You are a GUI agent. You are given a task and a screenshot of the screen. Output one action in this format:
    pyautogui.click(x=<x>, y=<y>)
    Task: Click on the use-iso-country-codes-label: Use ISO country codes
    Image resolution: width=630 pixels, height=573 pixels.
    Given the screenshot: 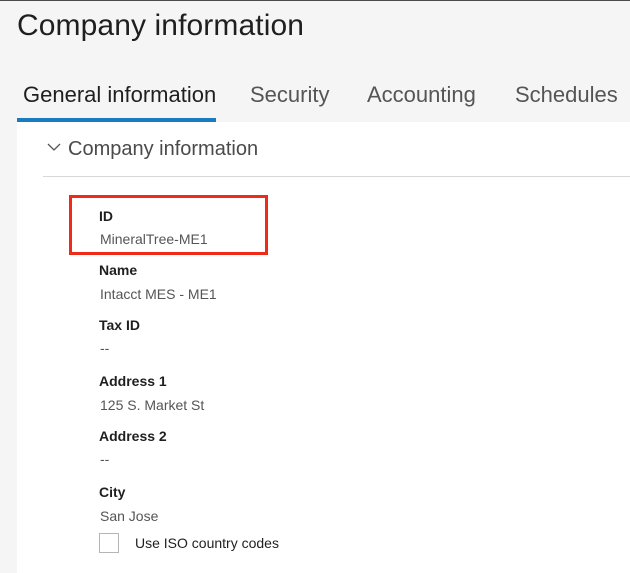 What is the action you would take?
    pyautogui.click(x=207, y=543)
    